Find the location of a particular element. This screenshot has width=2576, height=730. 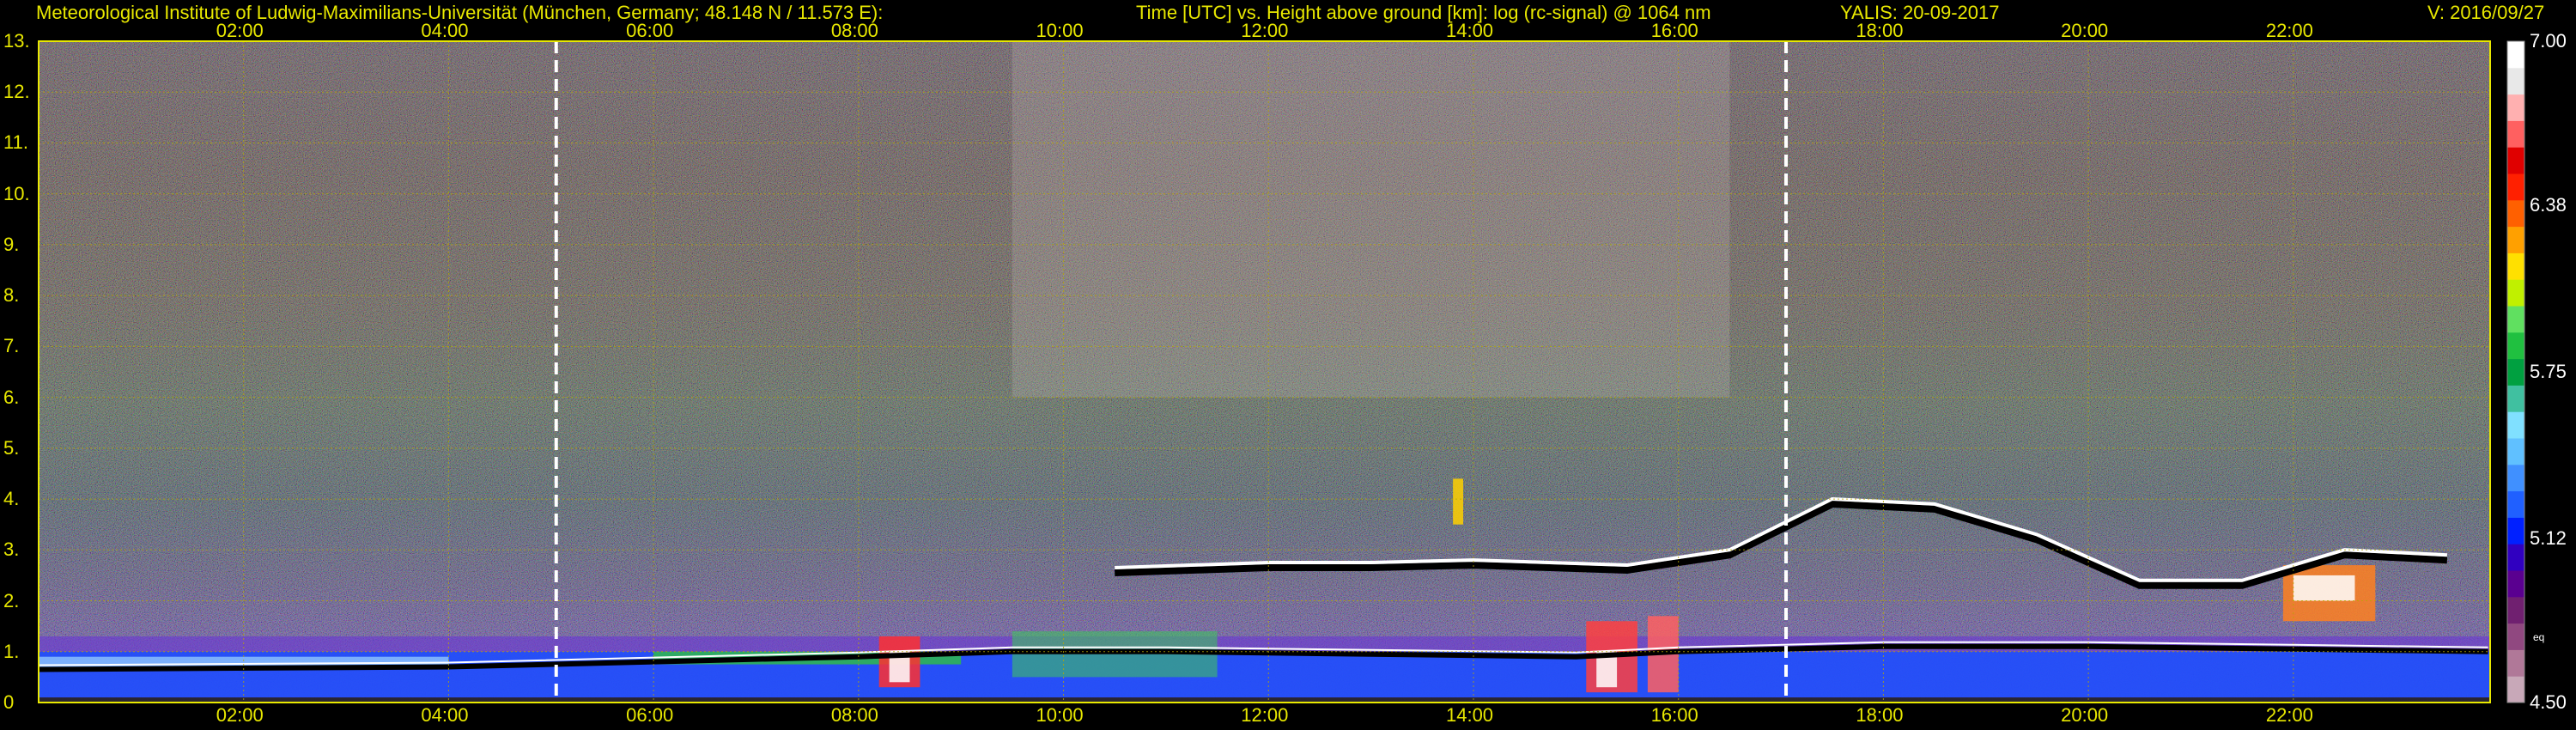

colorbar-tick: 7.00 is located at coordinates (2548, 41).